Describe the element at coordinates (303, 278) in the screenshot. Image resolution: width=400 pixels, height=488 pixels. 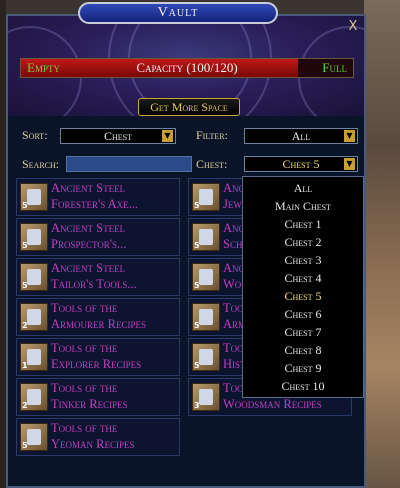
I see `chest-option: Chest 4` at that location.